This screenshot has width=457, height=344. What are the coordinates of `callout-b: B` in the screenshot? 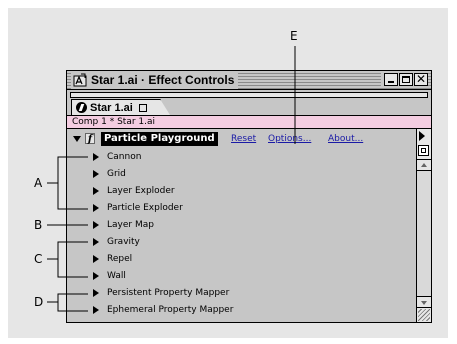 It's located at (38, 225).